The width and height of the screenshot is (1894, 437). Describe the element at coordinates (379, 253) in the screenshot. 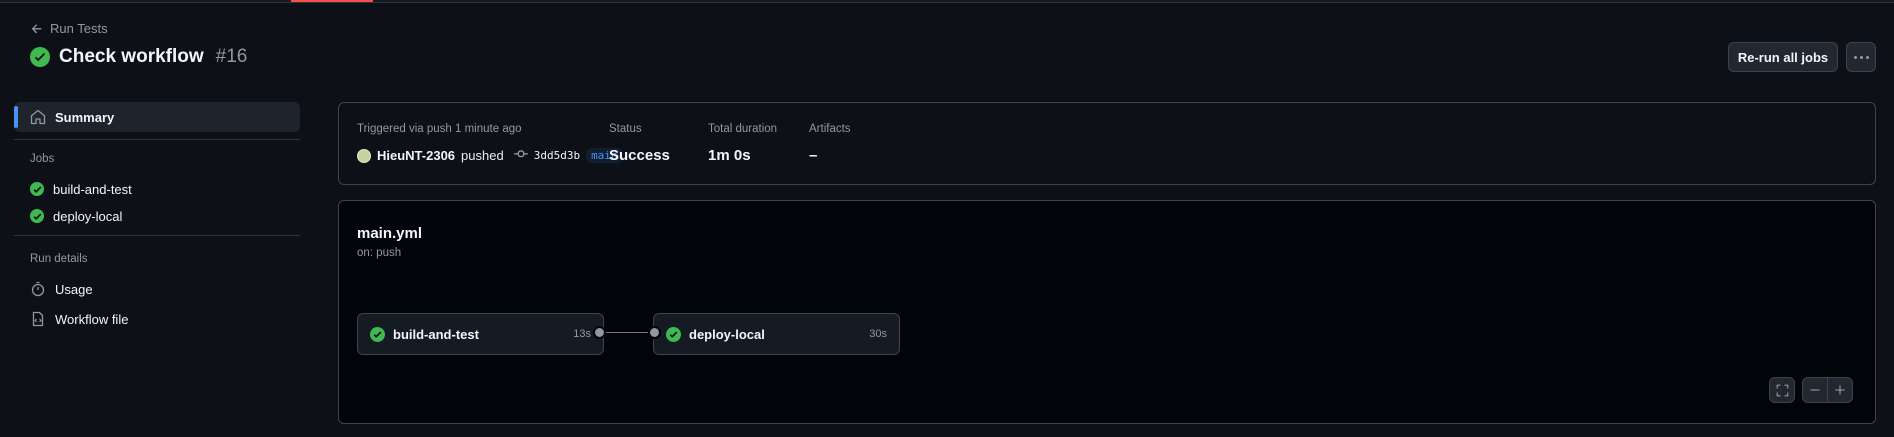

I see `workflow-trigger: on: push` at that location.